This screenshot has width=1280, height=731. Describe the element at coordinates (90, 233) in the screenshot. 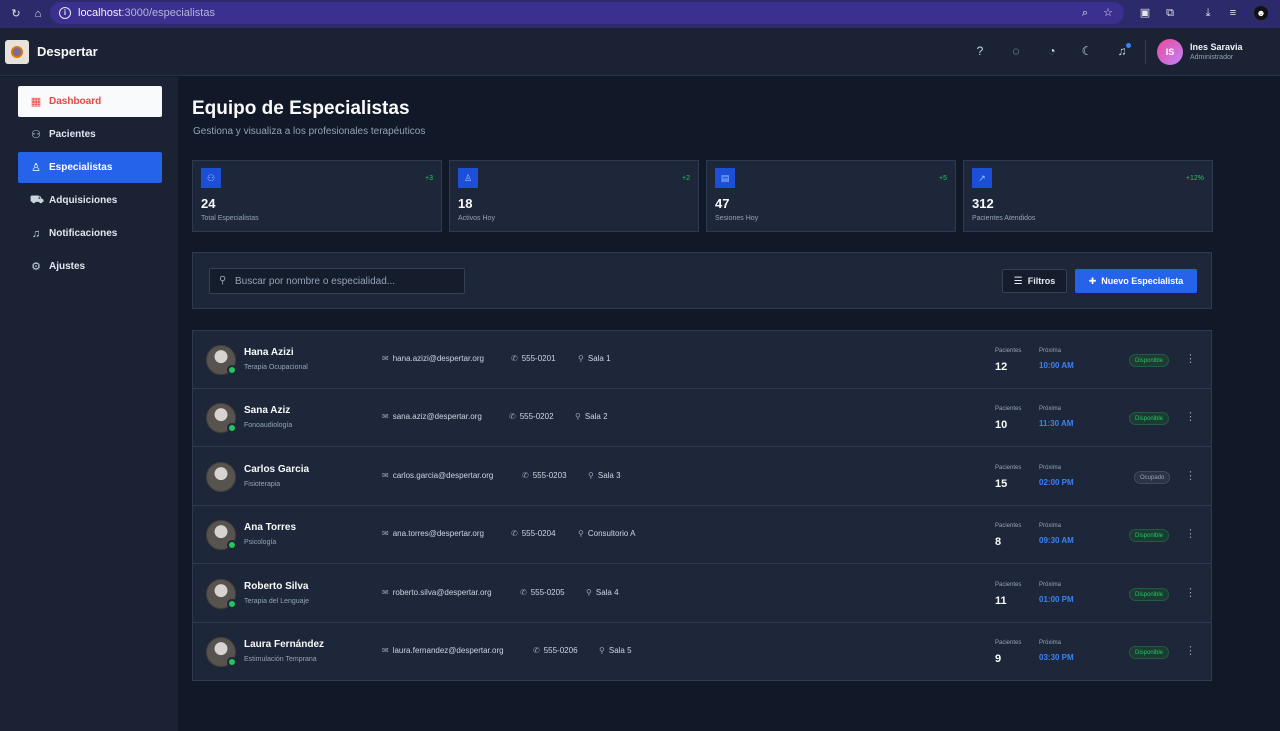

I see `sidebar-item-notificaciones: ♫ Notificaciones` at that location.